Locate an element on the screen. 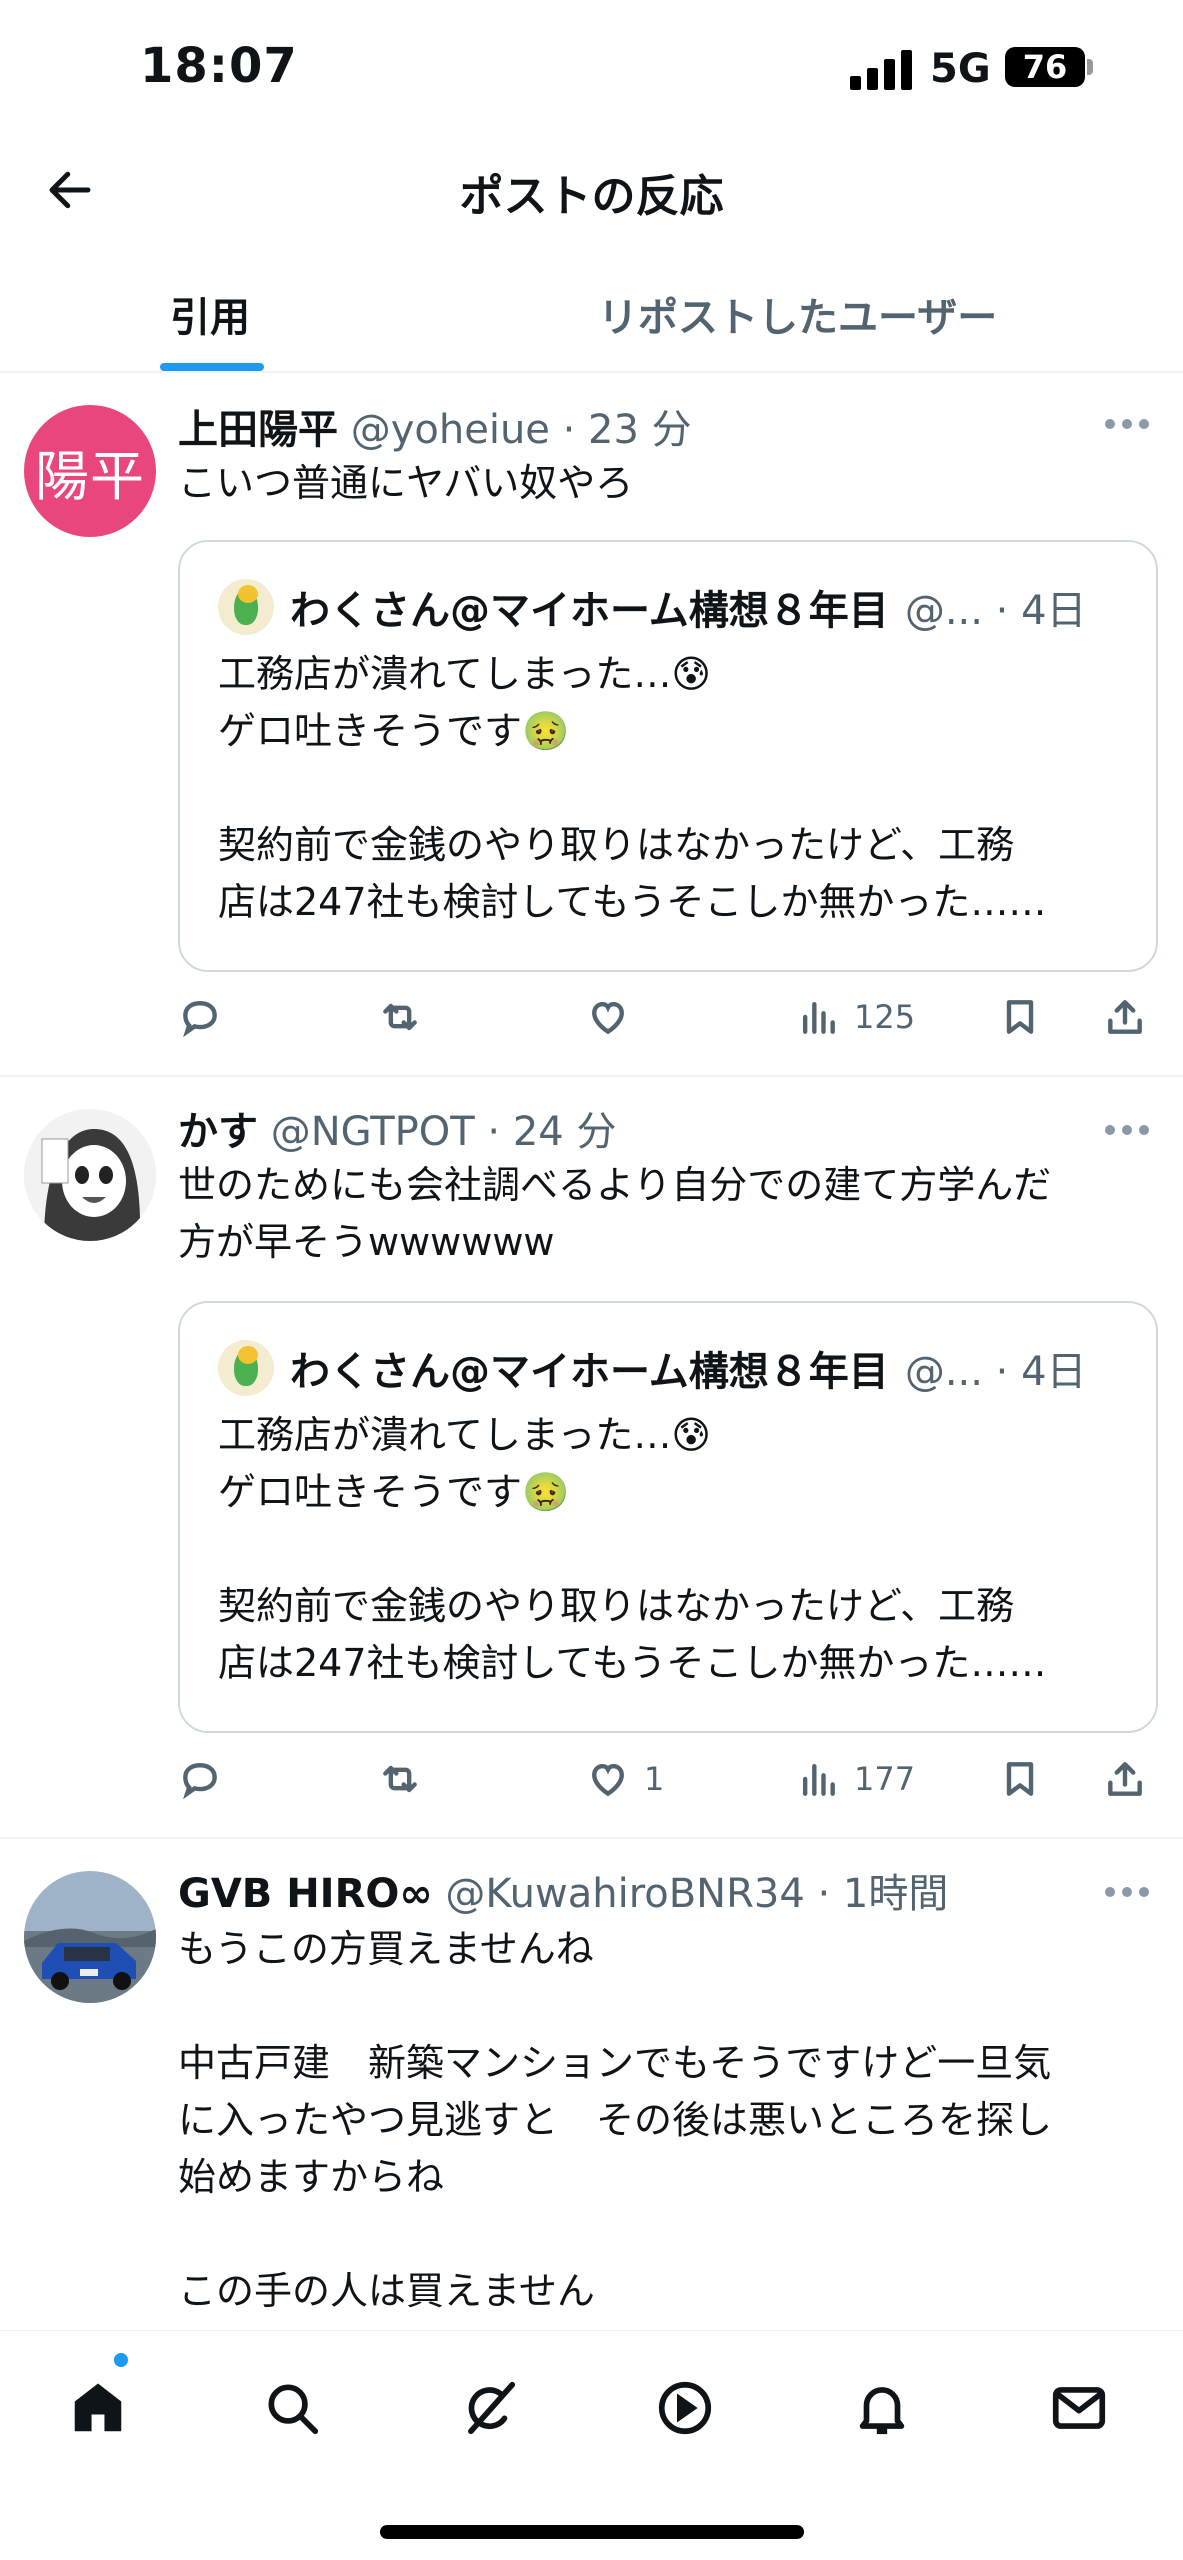 Image resolution: width=1183 pixels, height=2560 pixels. post-header: GVB HIRO∞ @KuwahiroBNR34 · 1時間 is located at coordinates (563, 1890).